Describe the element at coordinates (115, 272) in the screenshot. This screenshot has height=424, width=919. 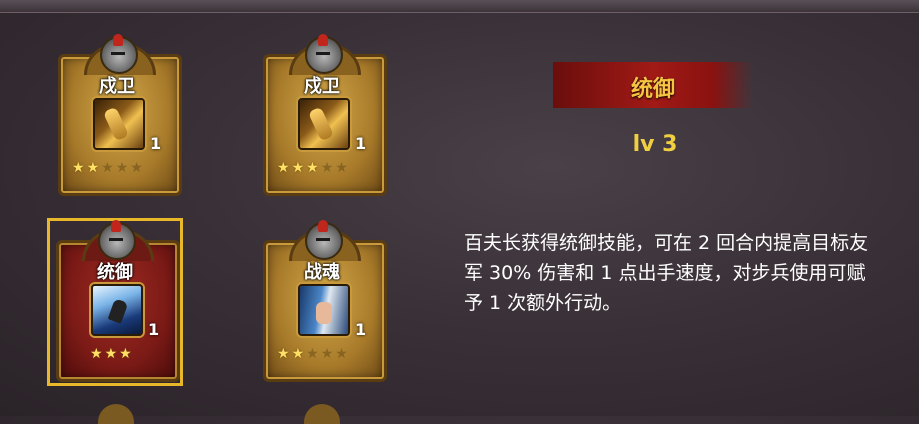
I see `skill-title: 统御` at that location.